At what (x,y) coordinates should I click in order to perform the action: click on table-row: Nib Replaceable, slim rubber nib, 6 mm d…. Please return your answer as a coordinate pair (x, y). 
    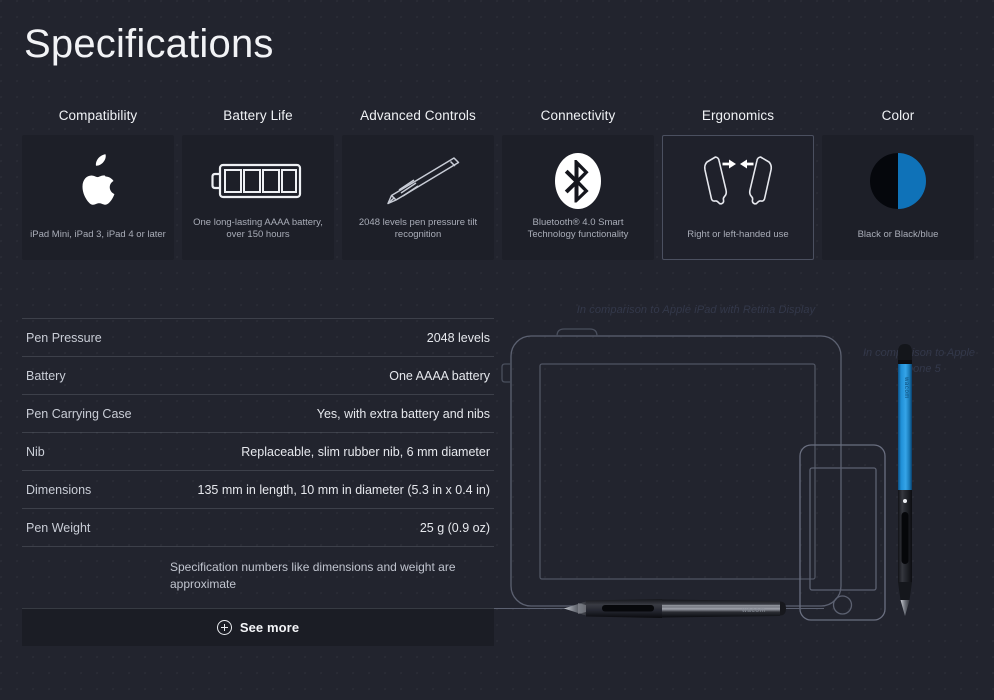
    Looking at the image, I should click on (258, 451).